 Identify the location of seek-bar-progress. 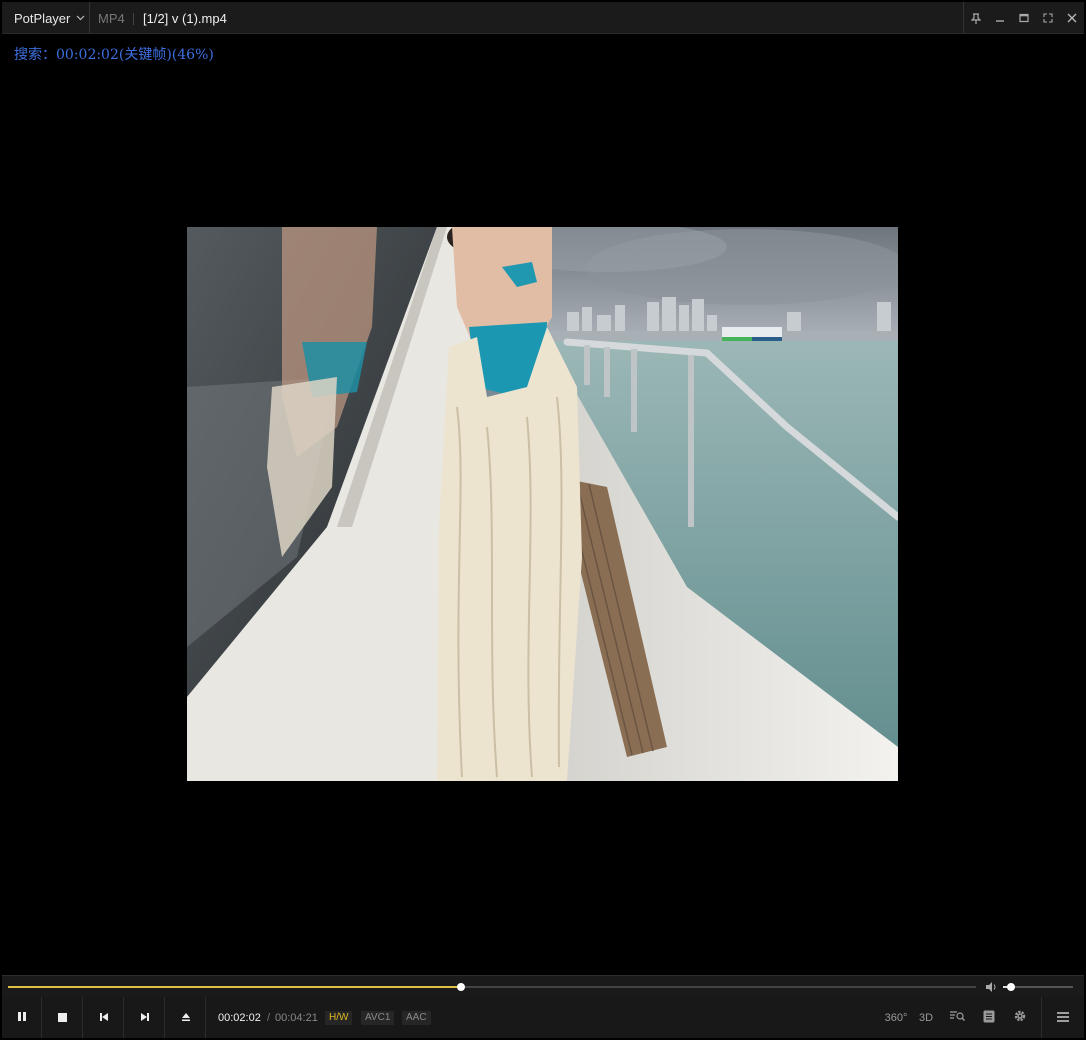
(235, 987).